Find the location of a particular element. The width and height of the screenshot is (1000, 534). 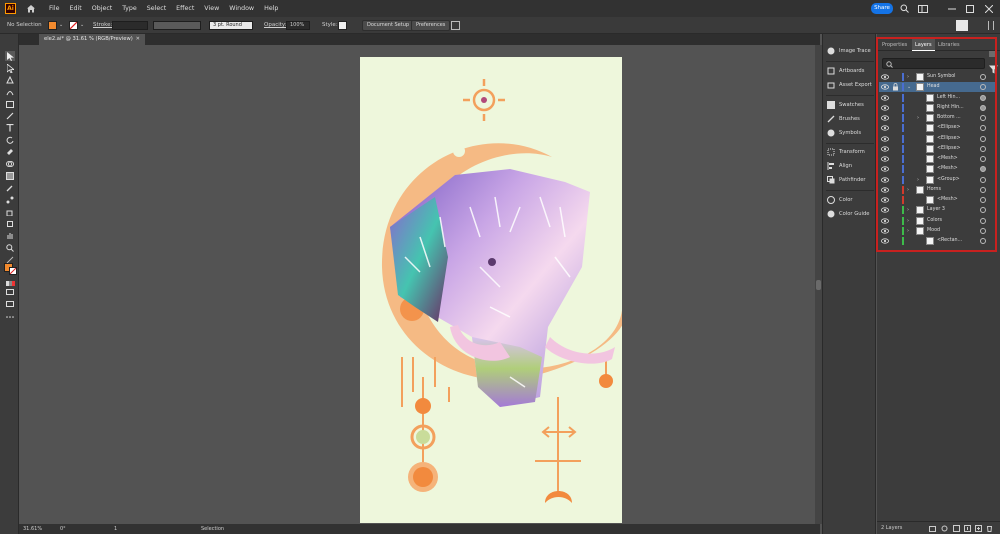

arrange-documents-icon is located at coordinates (455, 25).